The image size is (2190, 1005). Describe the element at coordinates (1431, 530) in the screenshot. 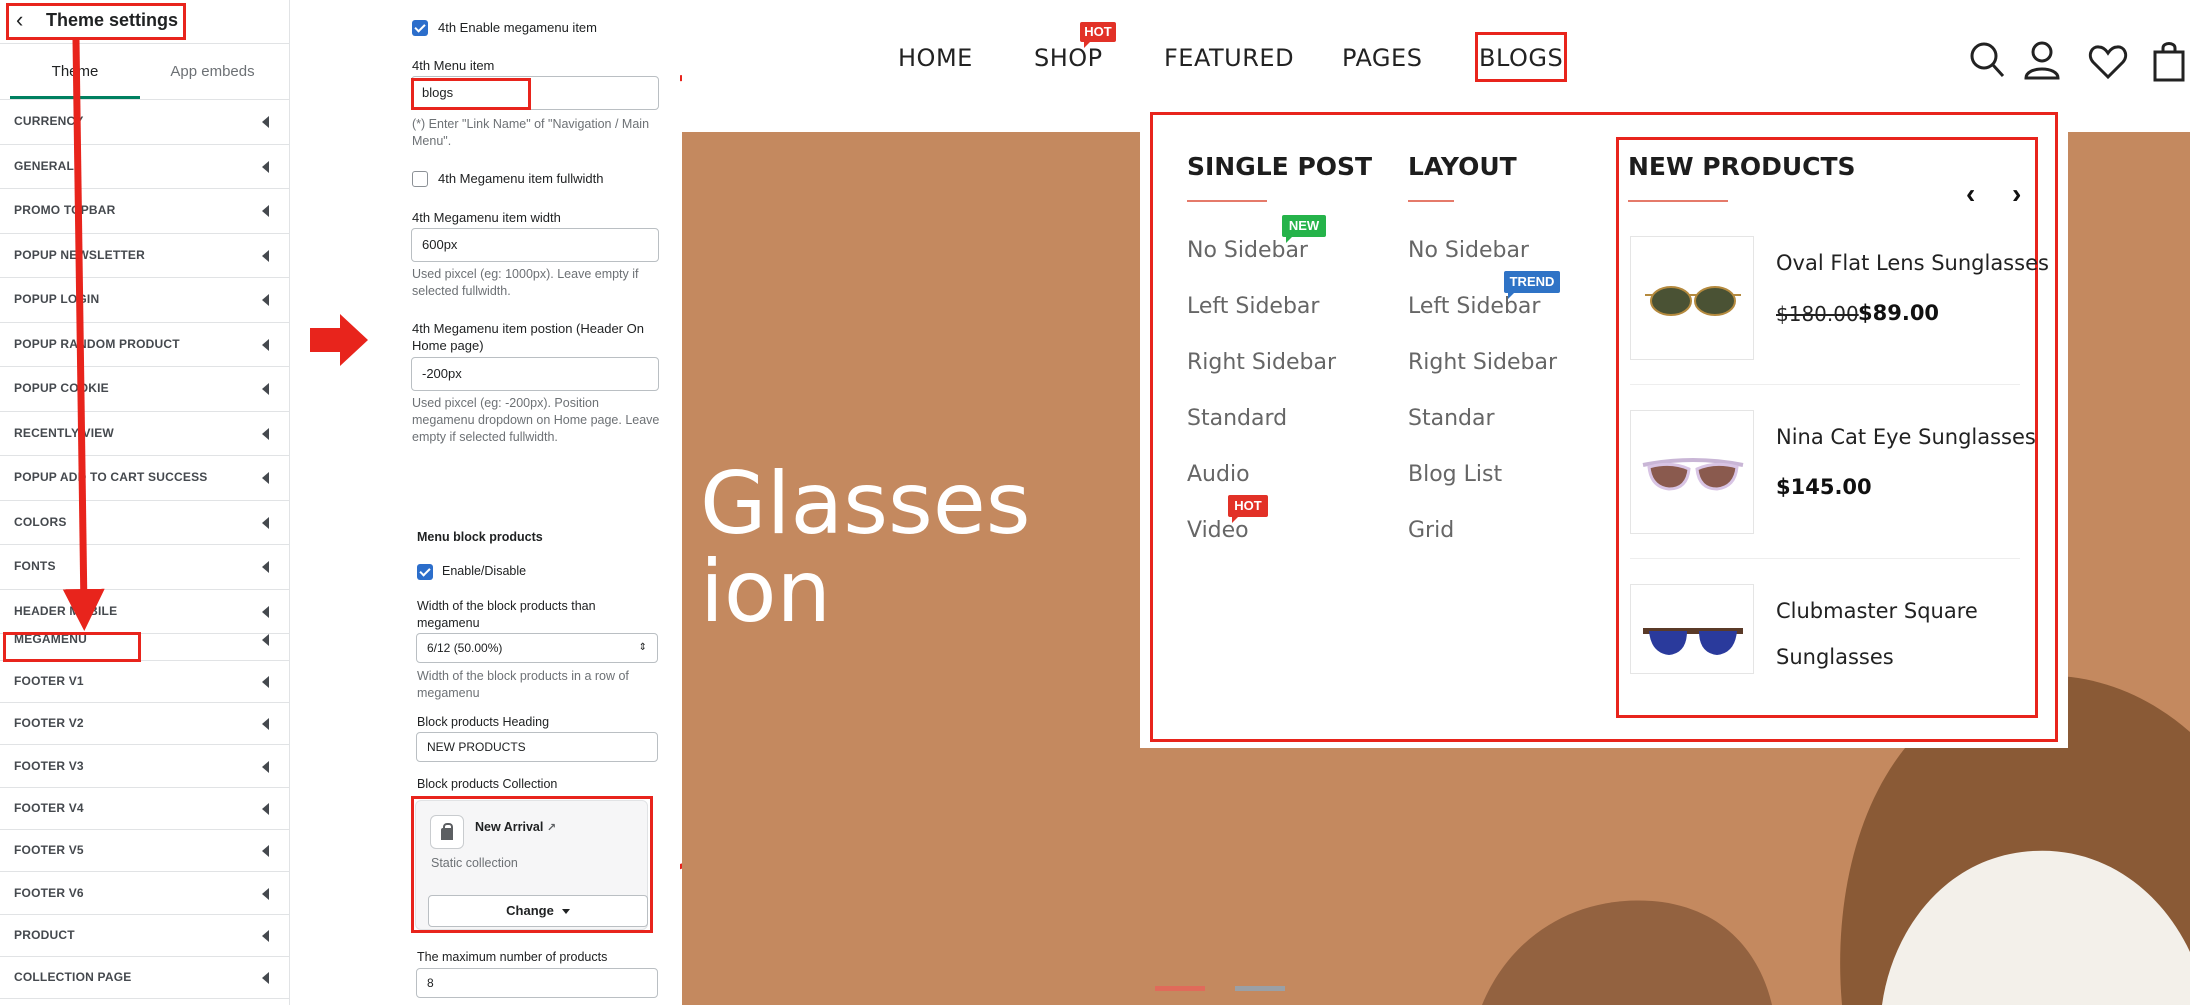

I see `mega-link: Grid` at that location.